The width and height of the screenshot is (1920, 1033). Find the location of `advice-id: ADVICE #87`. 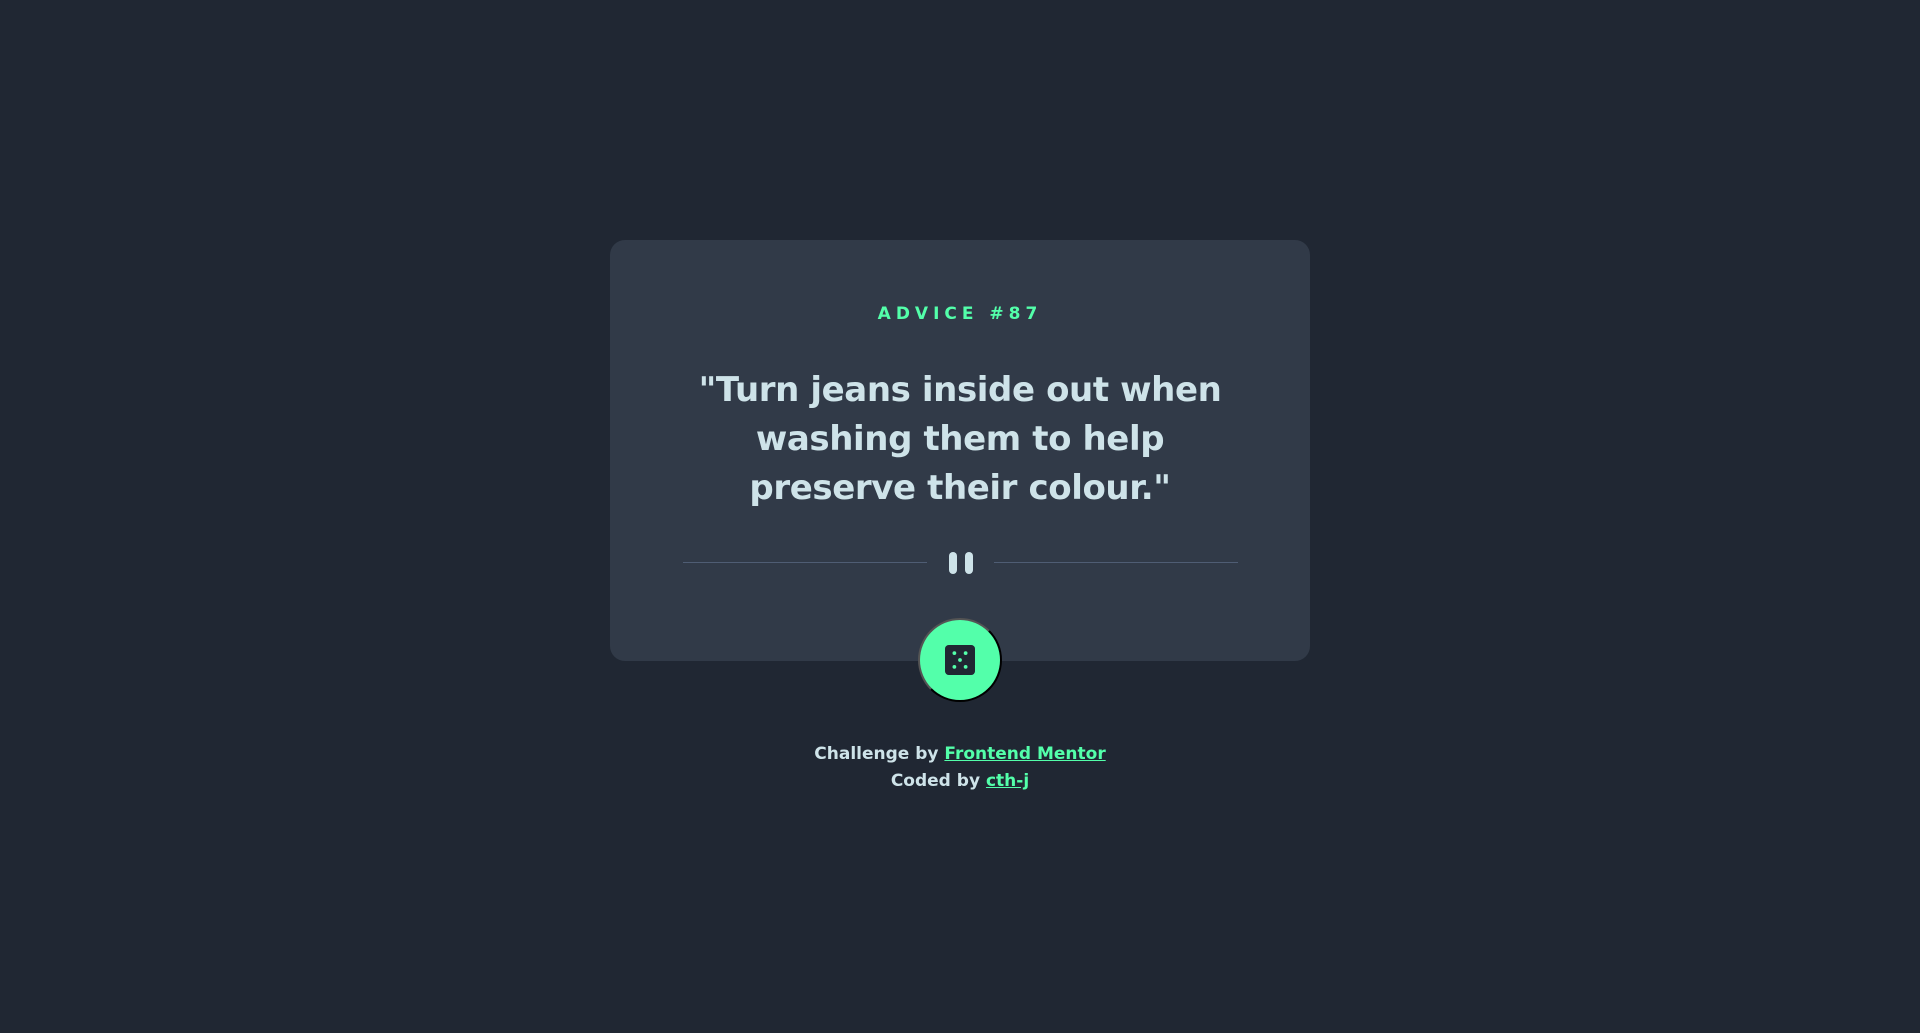

advice-id: ADVICE #87 is located at coordinates (960, 314).